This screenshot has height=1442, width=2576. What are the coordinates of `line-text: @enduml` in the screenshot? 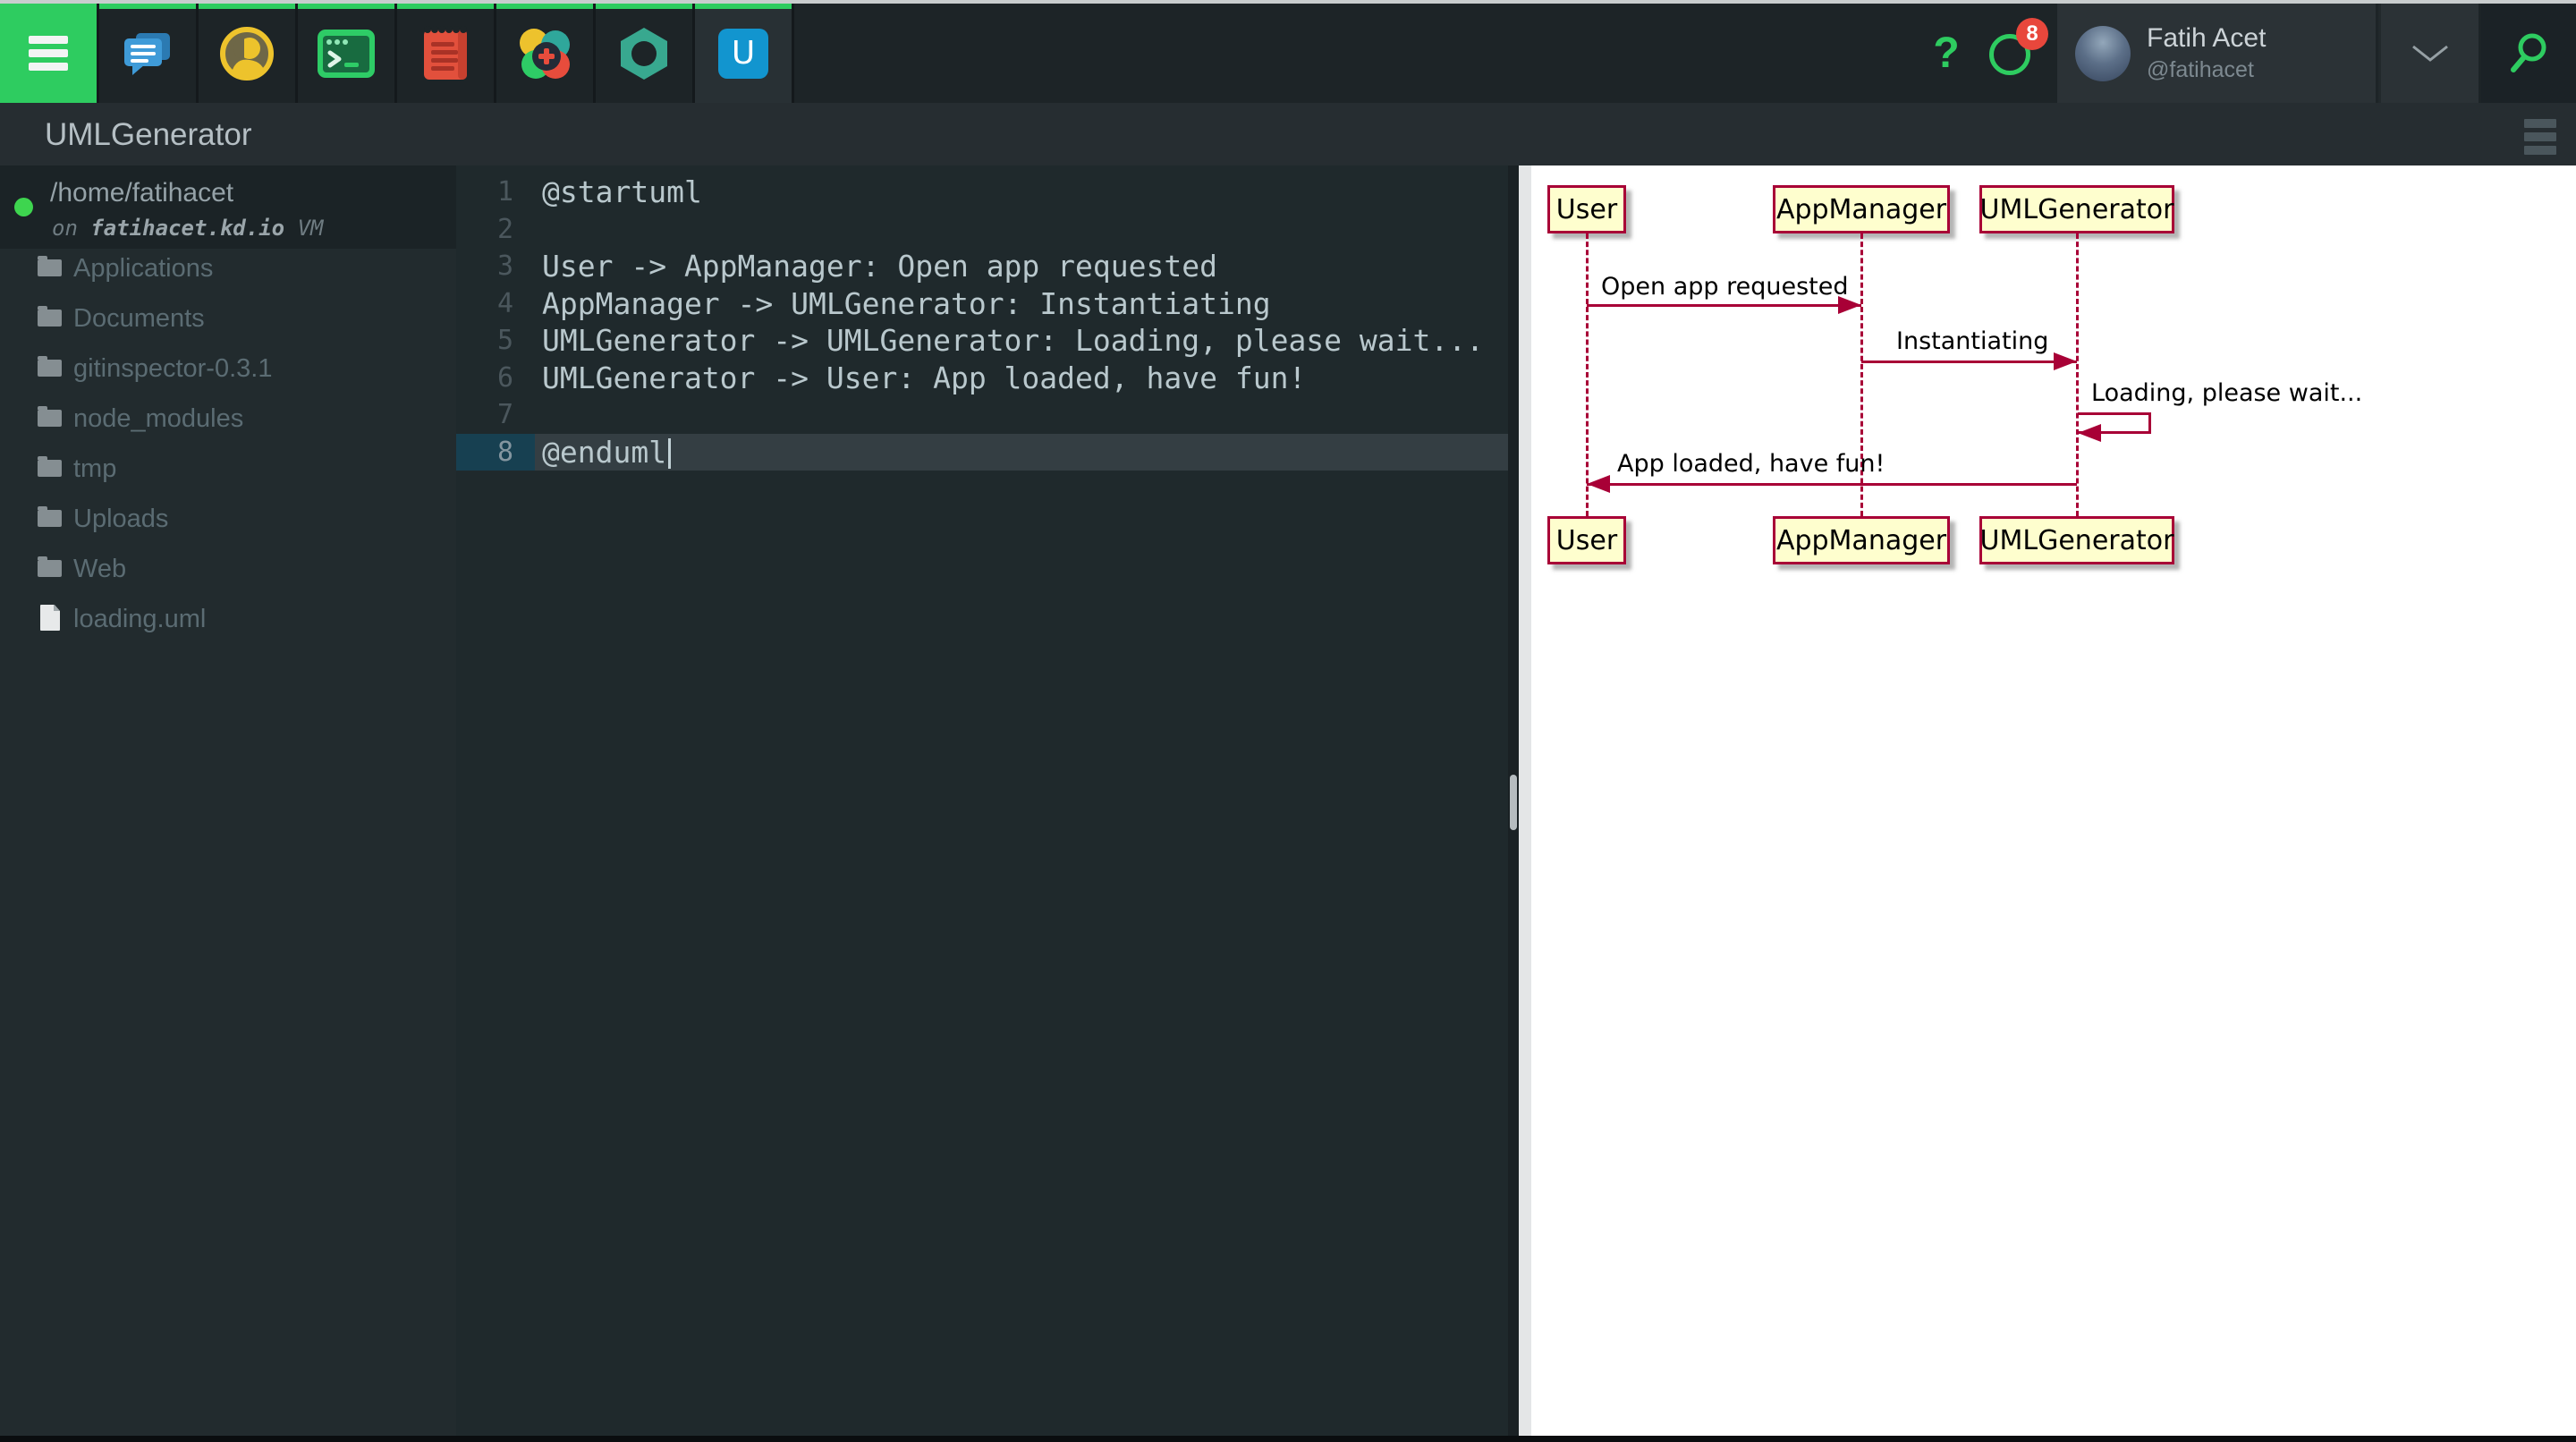 It's located at (603, 452).